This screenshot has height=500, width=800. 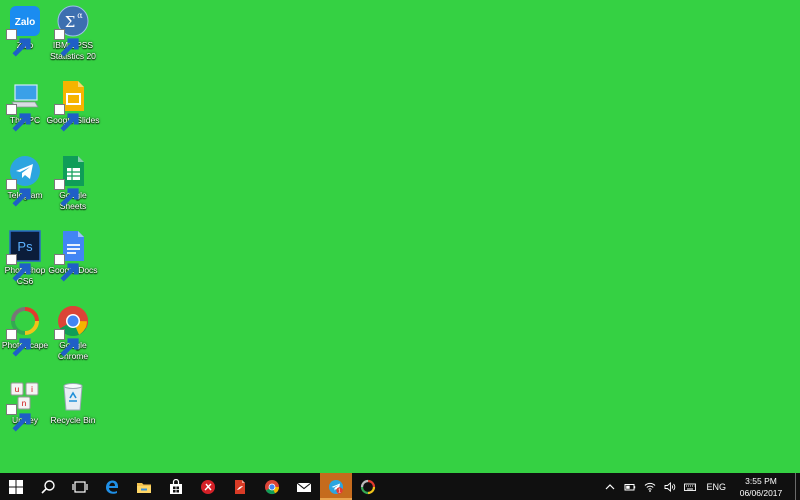 What do you see at coordinates (73, 420) in the screenshot?
I see `desktop-icon-label: Recycle Bin` at bounding box center [73, 420].